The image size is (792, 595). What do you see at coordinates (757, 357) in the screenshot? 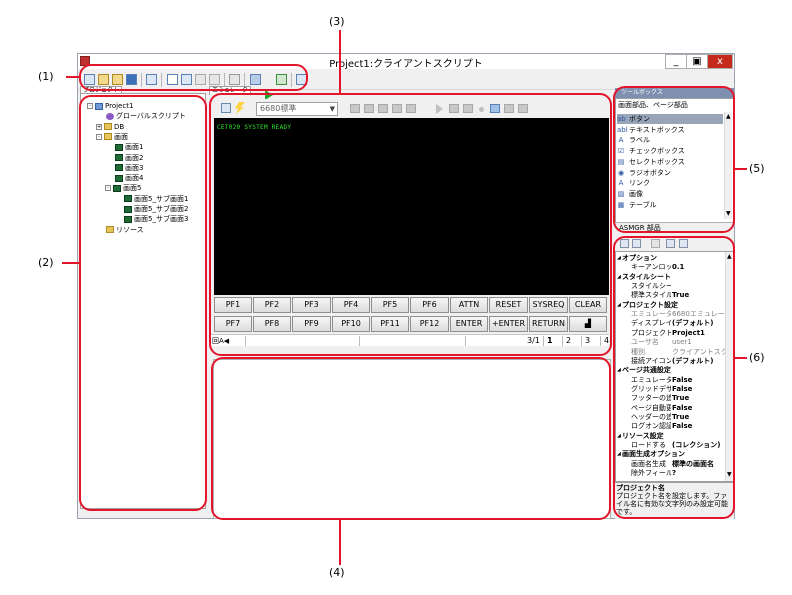
I see `callout-label-6: (6)` at bounding box center [757, 357].